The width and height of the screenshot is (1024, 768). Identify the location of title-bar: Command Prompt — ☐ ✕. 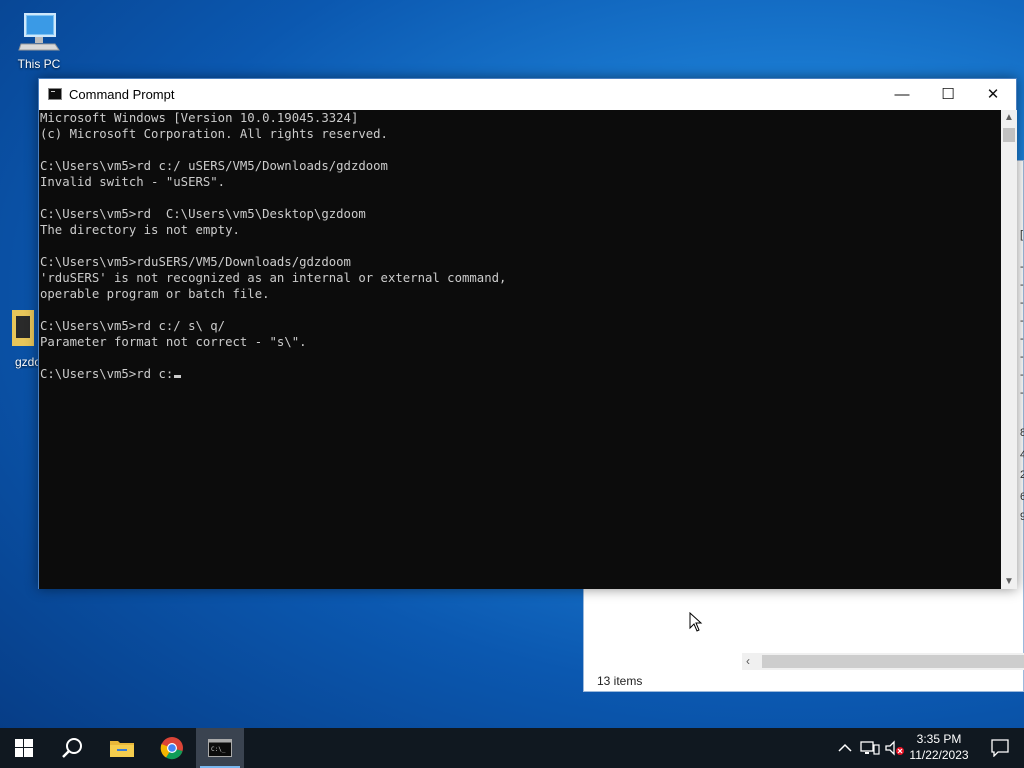
(527, 94).